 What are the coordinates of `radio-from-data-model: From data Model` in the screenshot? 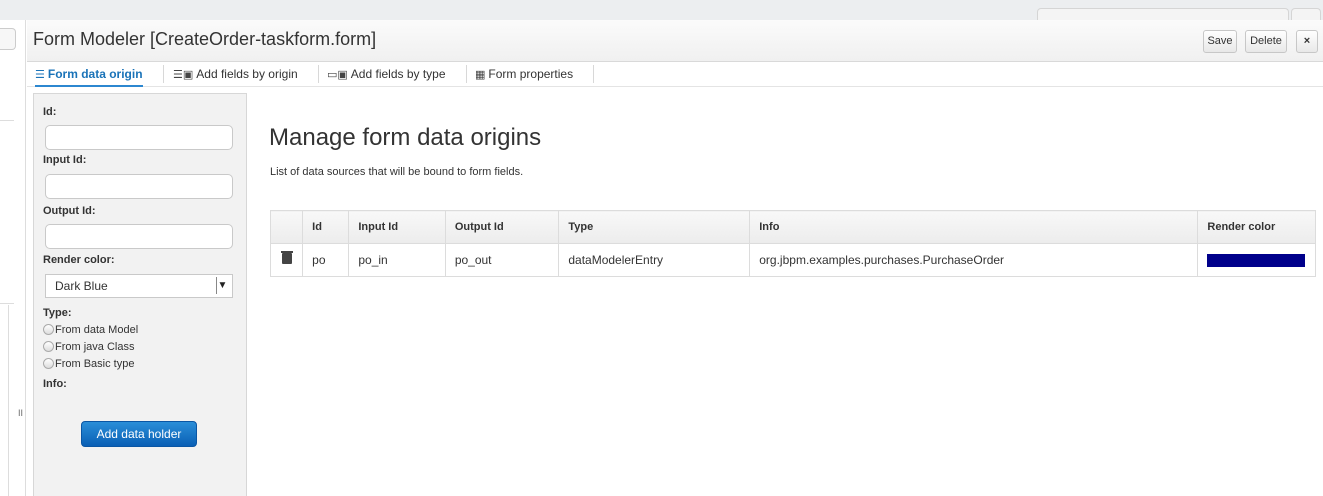 It's located at (90, 330).